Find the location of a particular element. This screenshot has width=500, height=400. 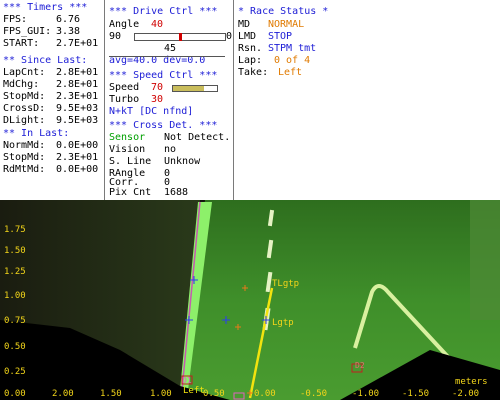

sensor-value: Not Detect. is located at coordinates (197, 137).